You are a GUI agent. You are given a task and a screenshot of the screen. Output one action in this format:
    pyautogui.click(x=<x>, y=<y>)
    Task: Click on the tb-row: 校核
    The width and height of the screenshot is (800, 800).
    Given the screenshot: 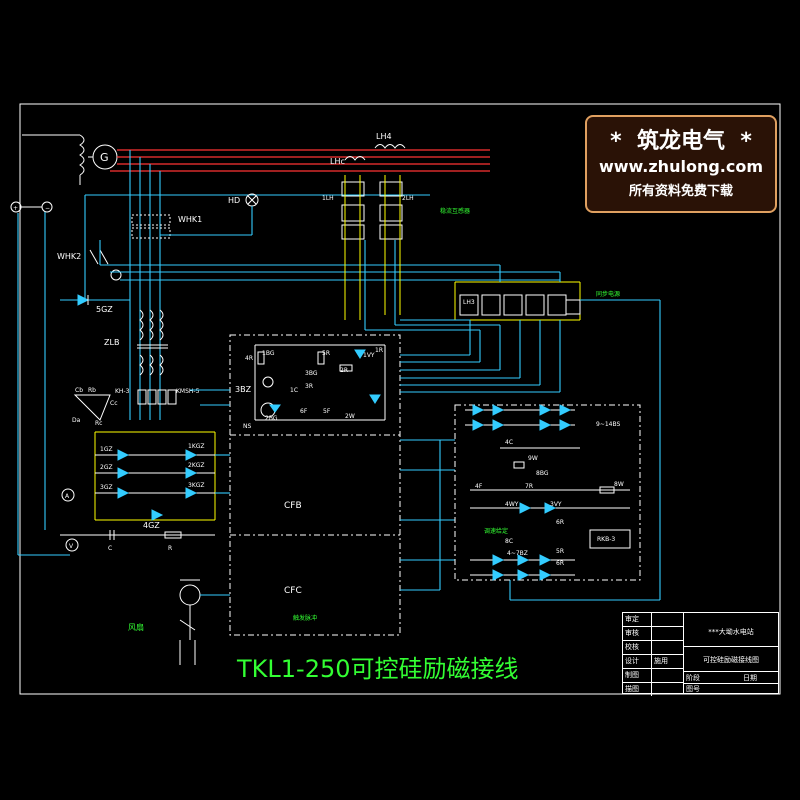 What is the action you would take?
    pyautogui.click(x=653, y=648)
    